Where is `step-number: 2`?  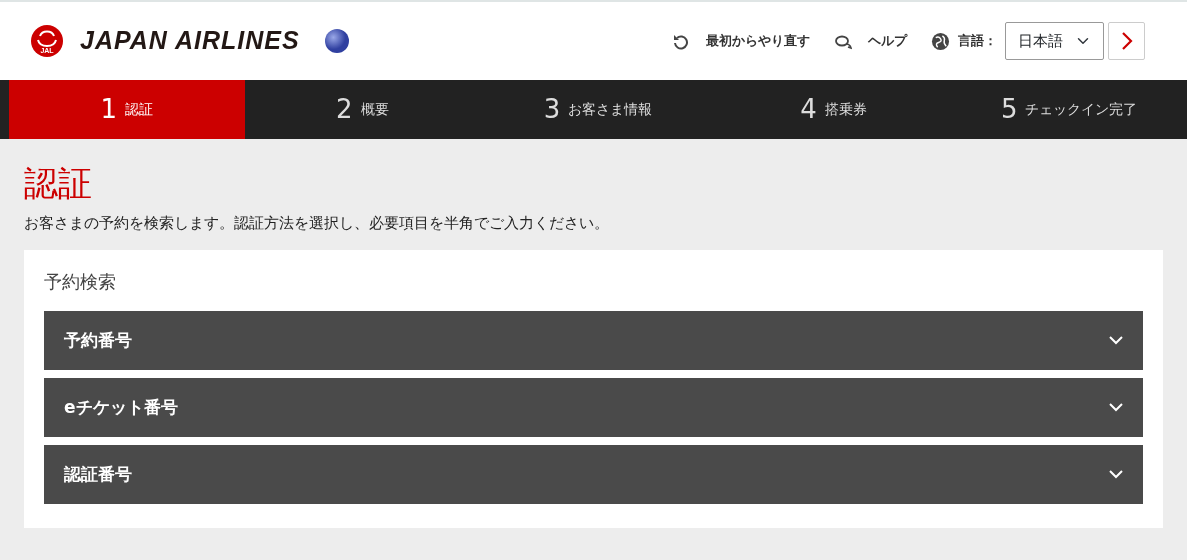
step-number: 2 is located at coordinates (344, 109).